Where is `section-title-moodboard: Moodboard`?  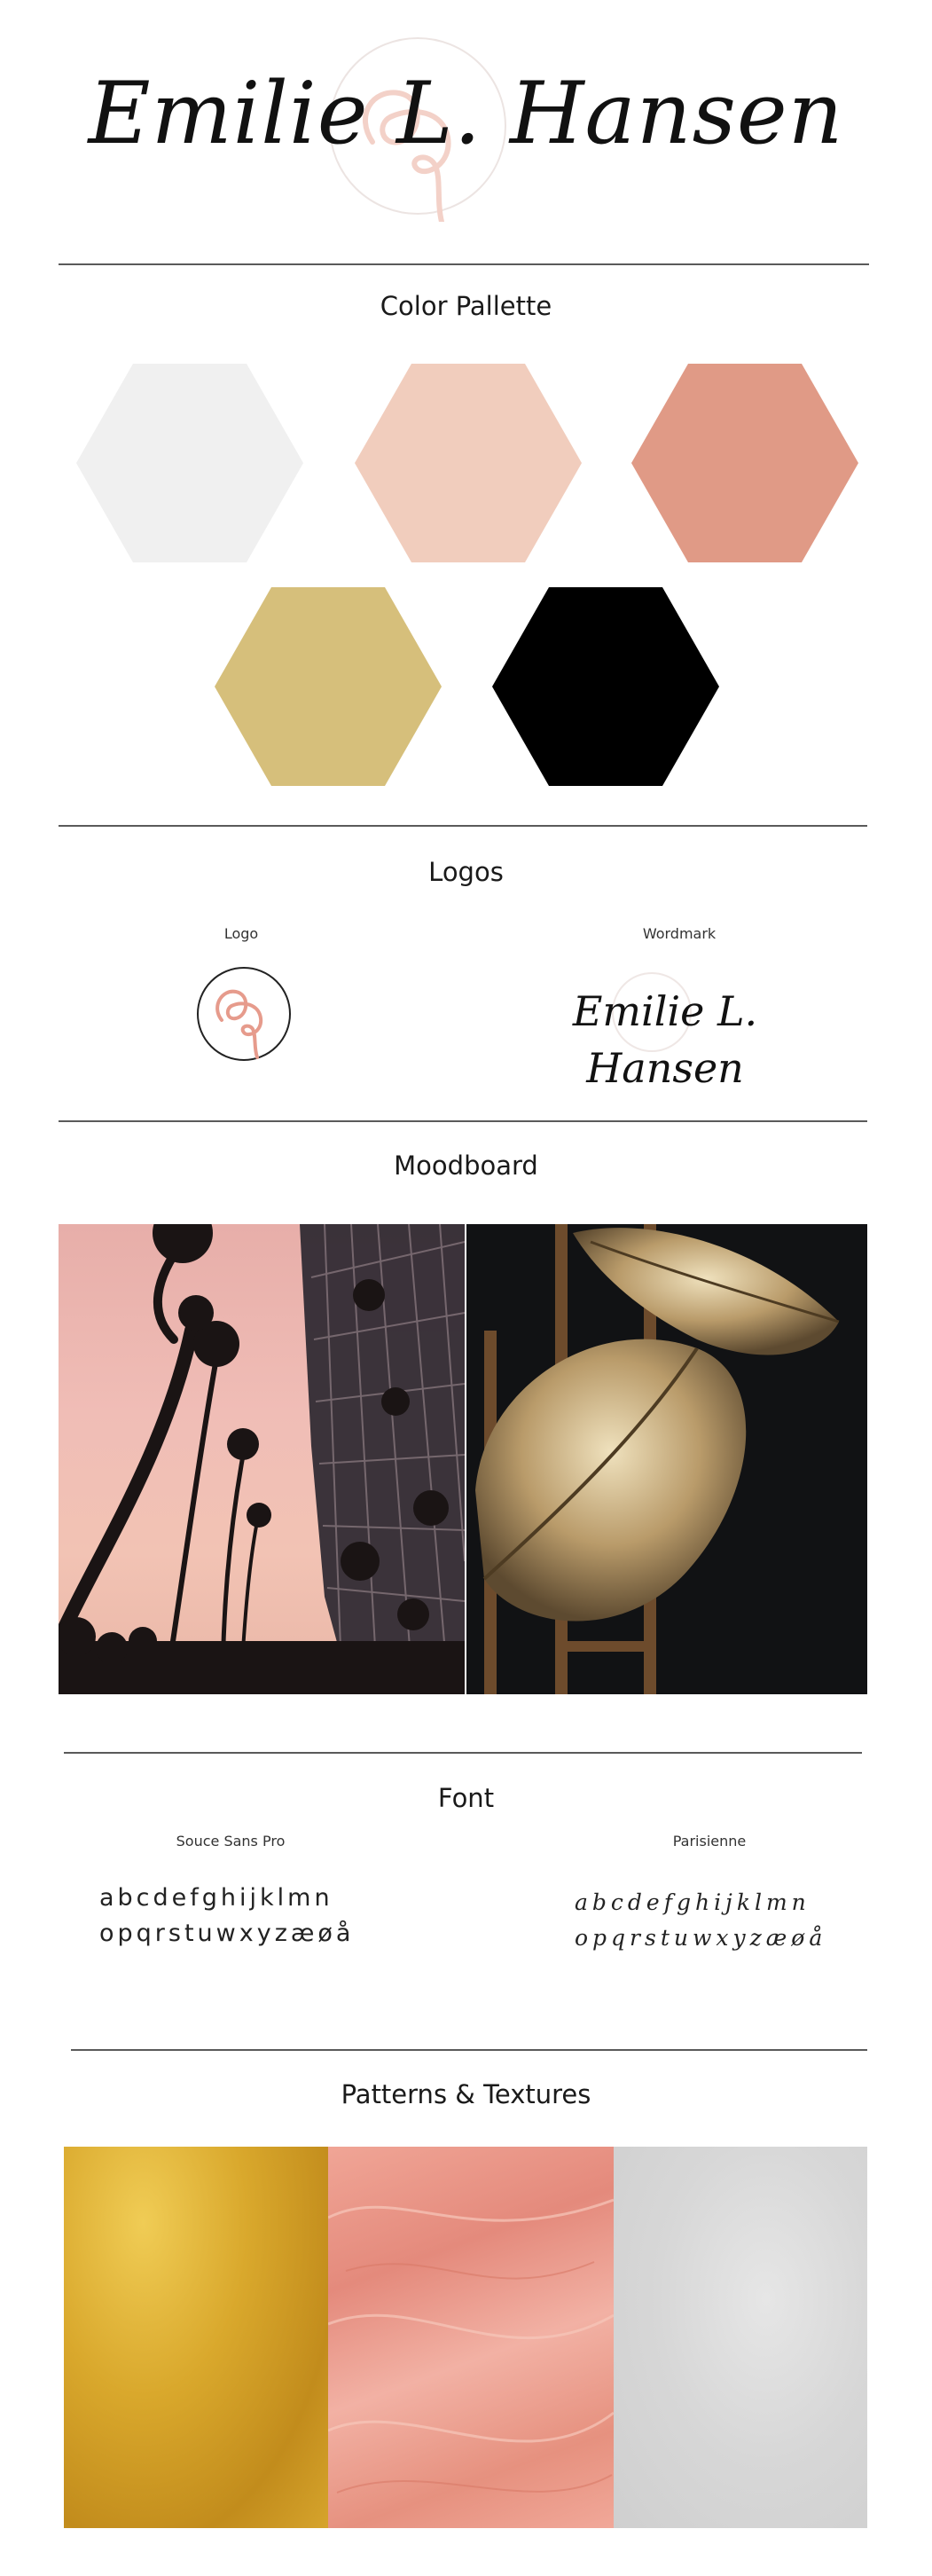
section-title-moodboard: Moodboard is located at coordinates (466, 1166).